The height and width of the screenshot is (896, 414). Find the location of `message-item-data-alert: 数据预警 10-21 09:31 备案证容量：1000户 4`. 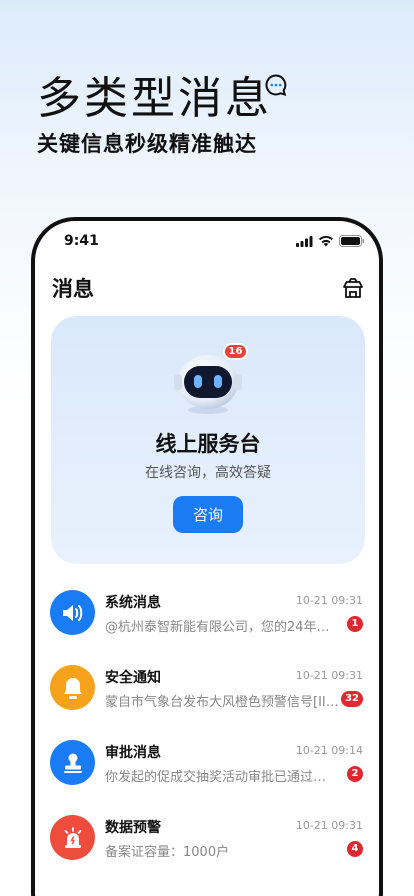

message-item-data-alert: 数据预警 10-21 09:31 备案证容量：1000户 4 is located at coordinates (207, 846).